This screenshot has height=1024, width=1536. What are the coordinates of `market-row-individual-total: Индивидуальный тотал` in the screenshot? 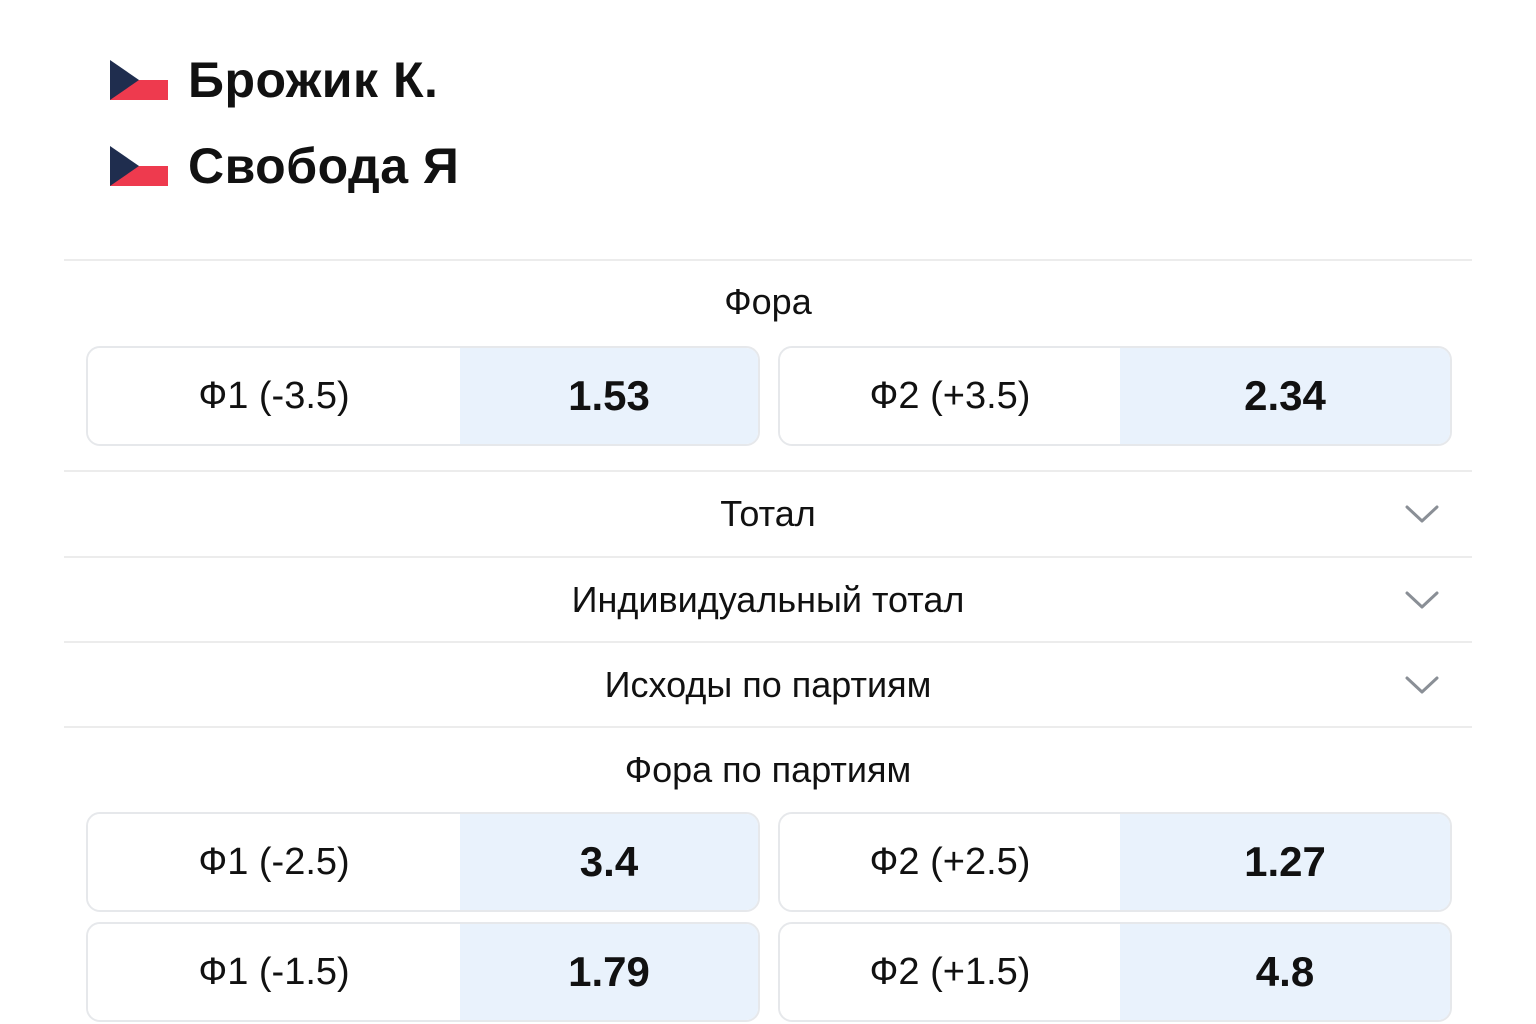 It's located at (768, 600).